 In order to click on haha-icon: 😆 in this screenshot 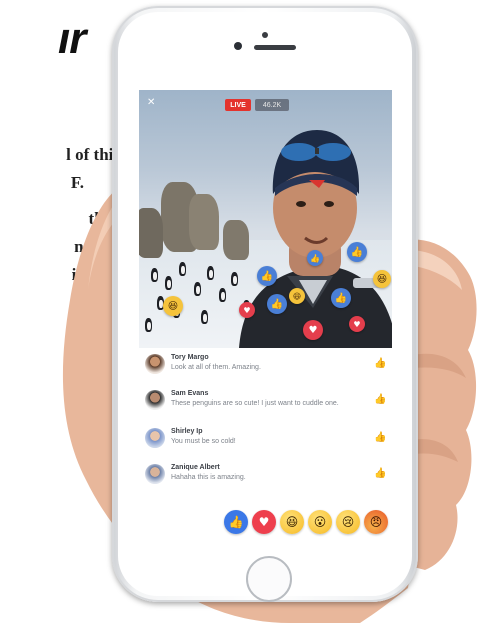, I will do `click(292, 522)`.